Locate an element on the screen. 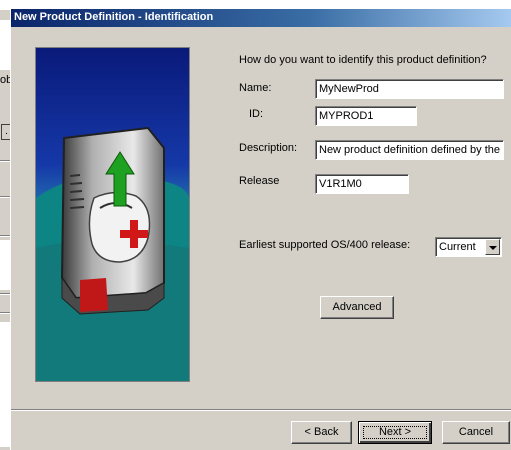  earliest-release-value: Current is located at coordinates (457, 247).